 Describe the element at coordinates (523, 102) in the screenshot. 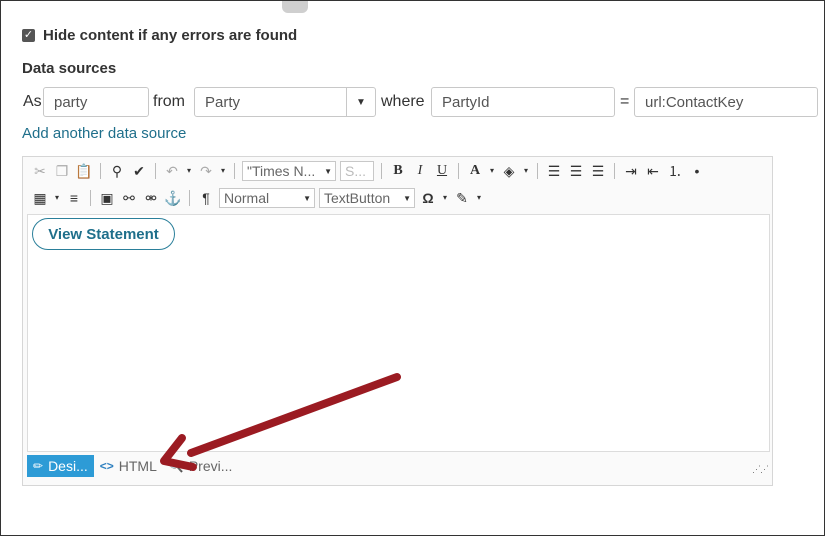

I see `field-input: PartyId` at that location.